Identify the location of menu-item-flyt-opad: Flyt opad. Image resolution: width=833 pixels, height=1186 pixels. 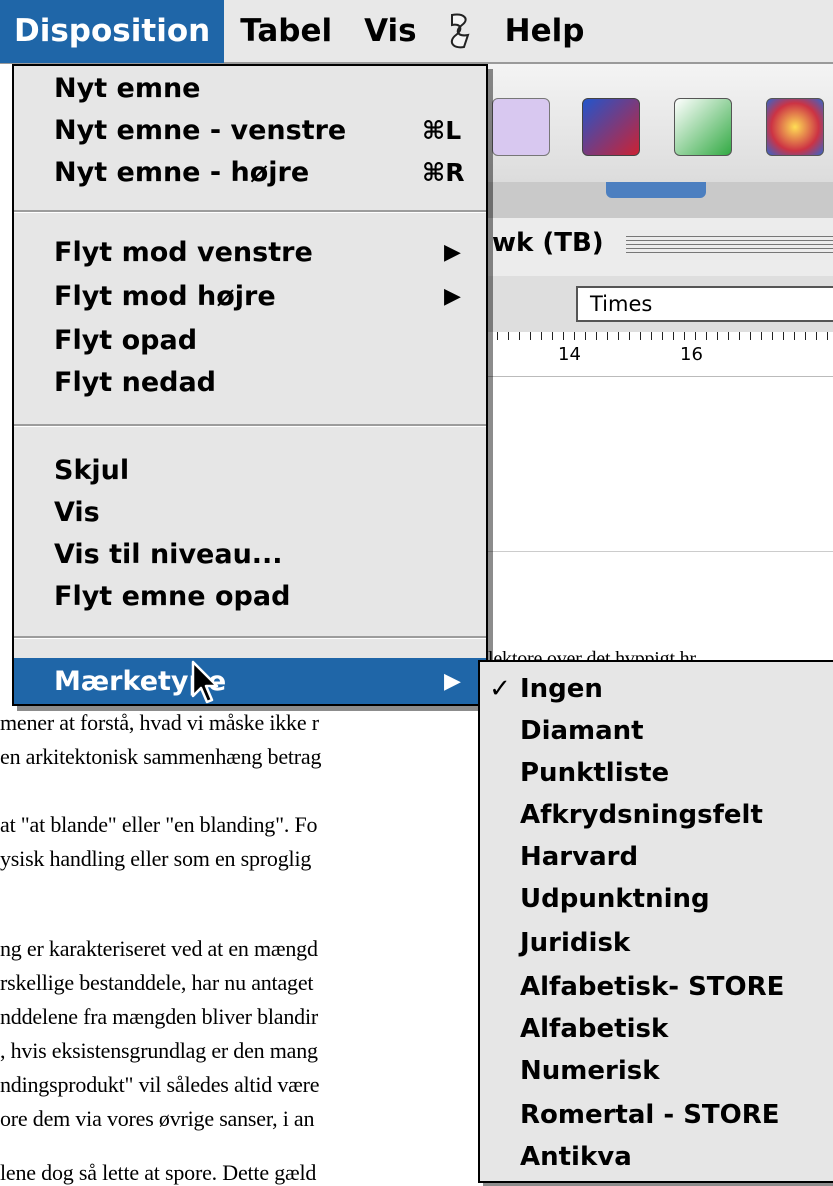
(250, 340).